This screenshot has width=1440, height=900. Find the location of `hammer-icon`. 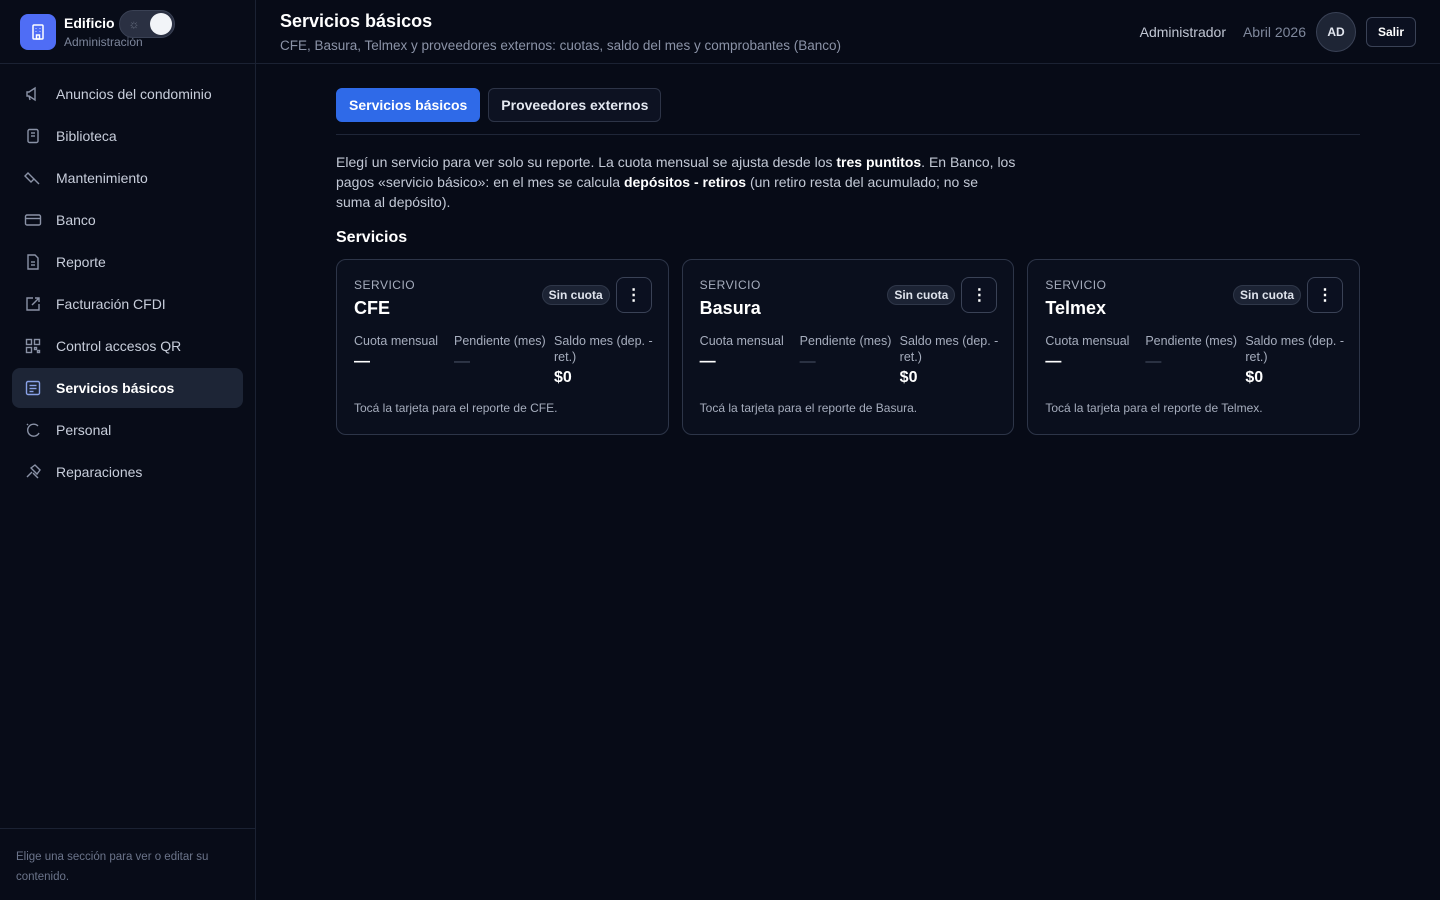

hammer-icon is located at coordinates (33, 472).